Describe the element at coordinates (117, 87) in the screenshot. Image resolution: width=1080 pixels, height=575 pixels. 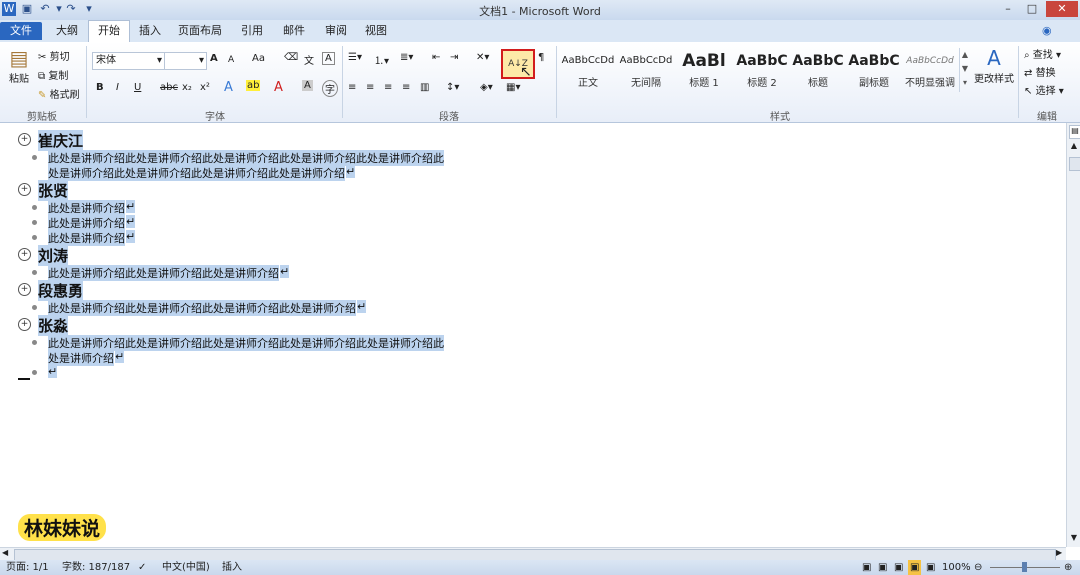
I see `italic-button: I` at that location.